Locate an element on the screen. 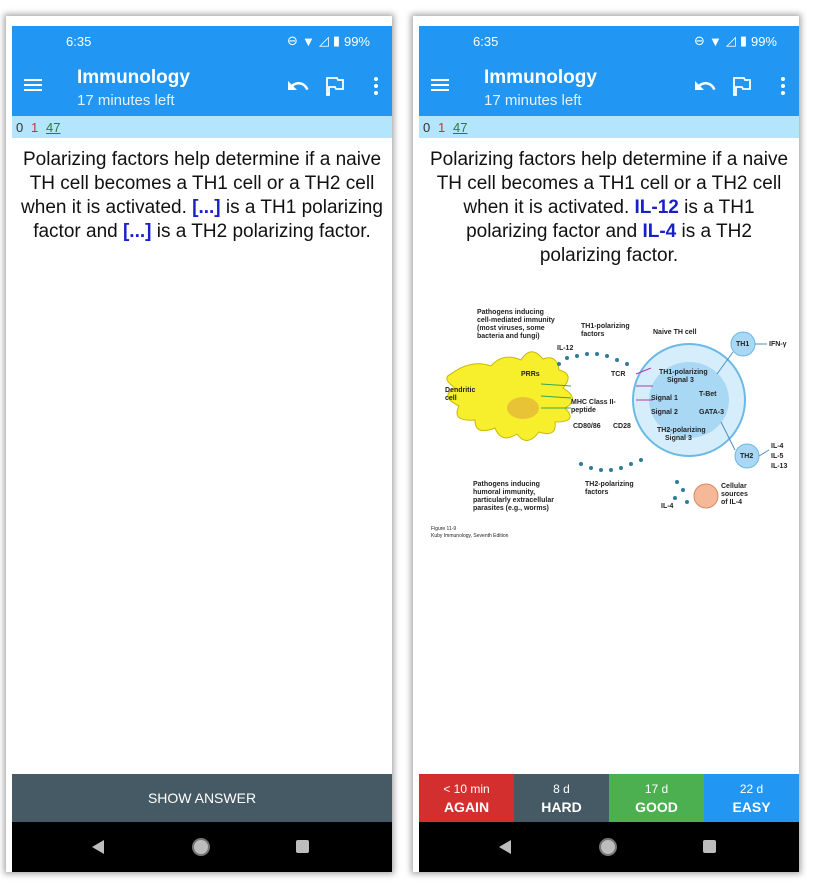  dendritic-cell is located at coordinates (509, 396).